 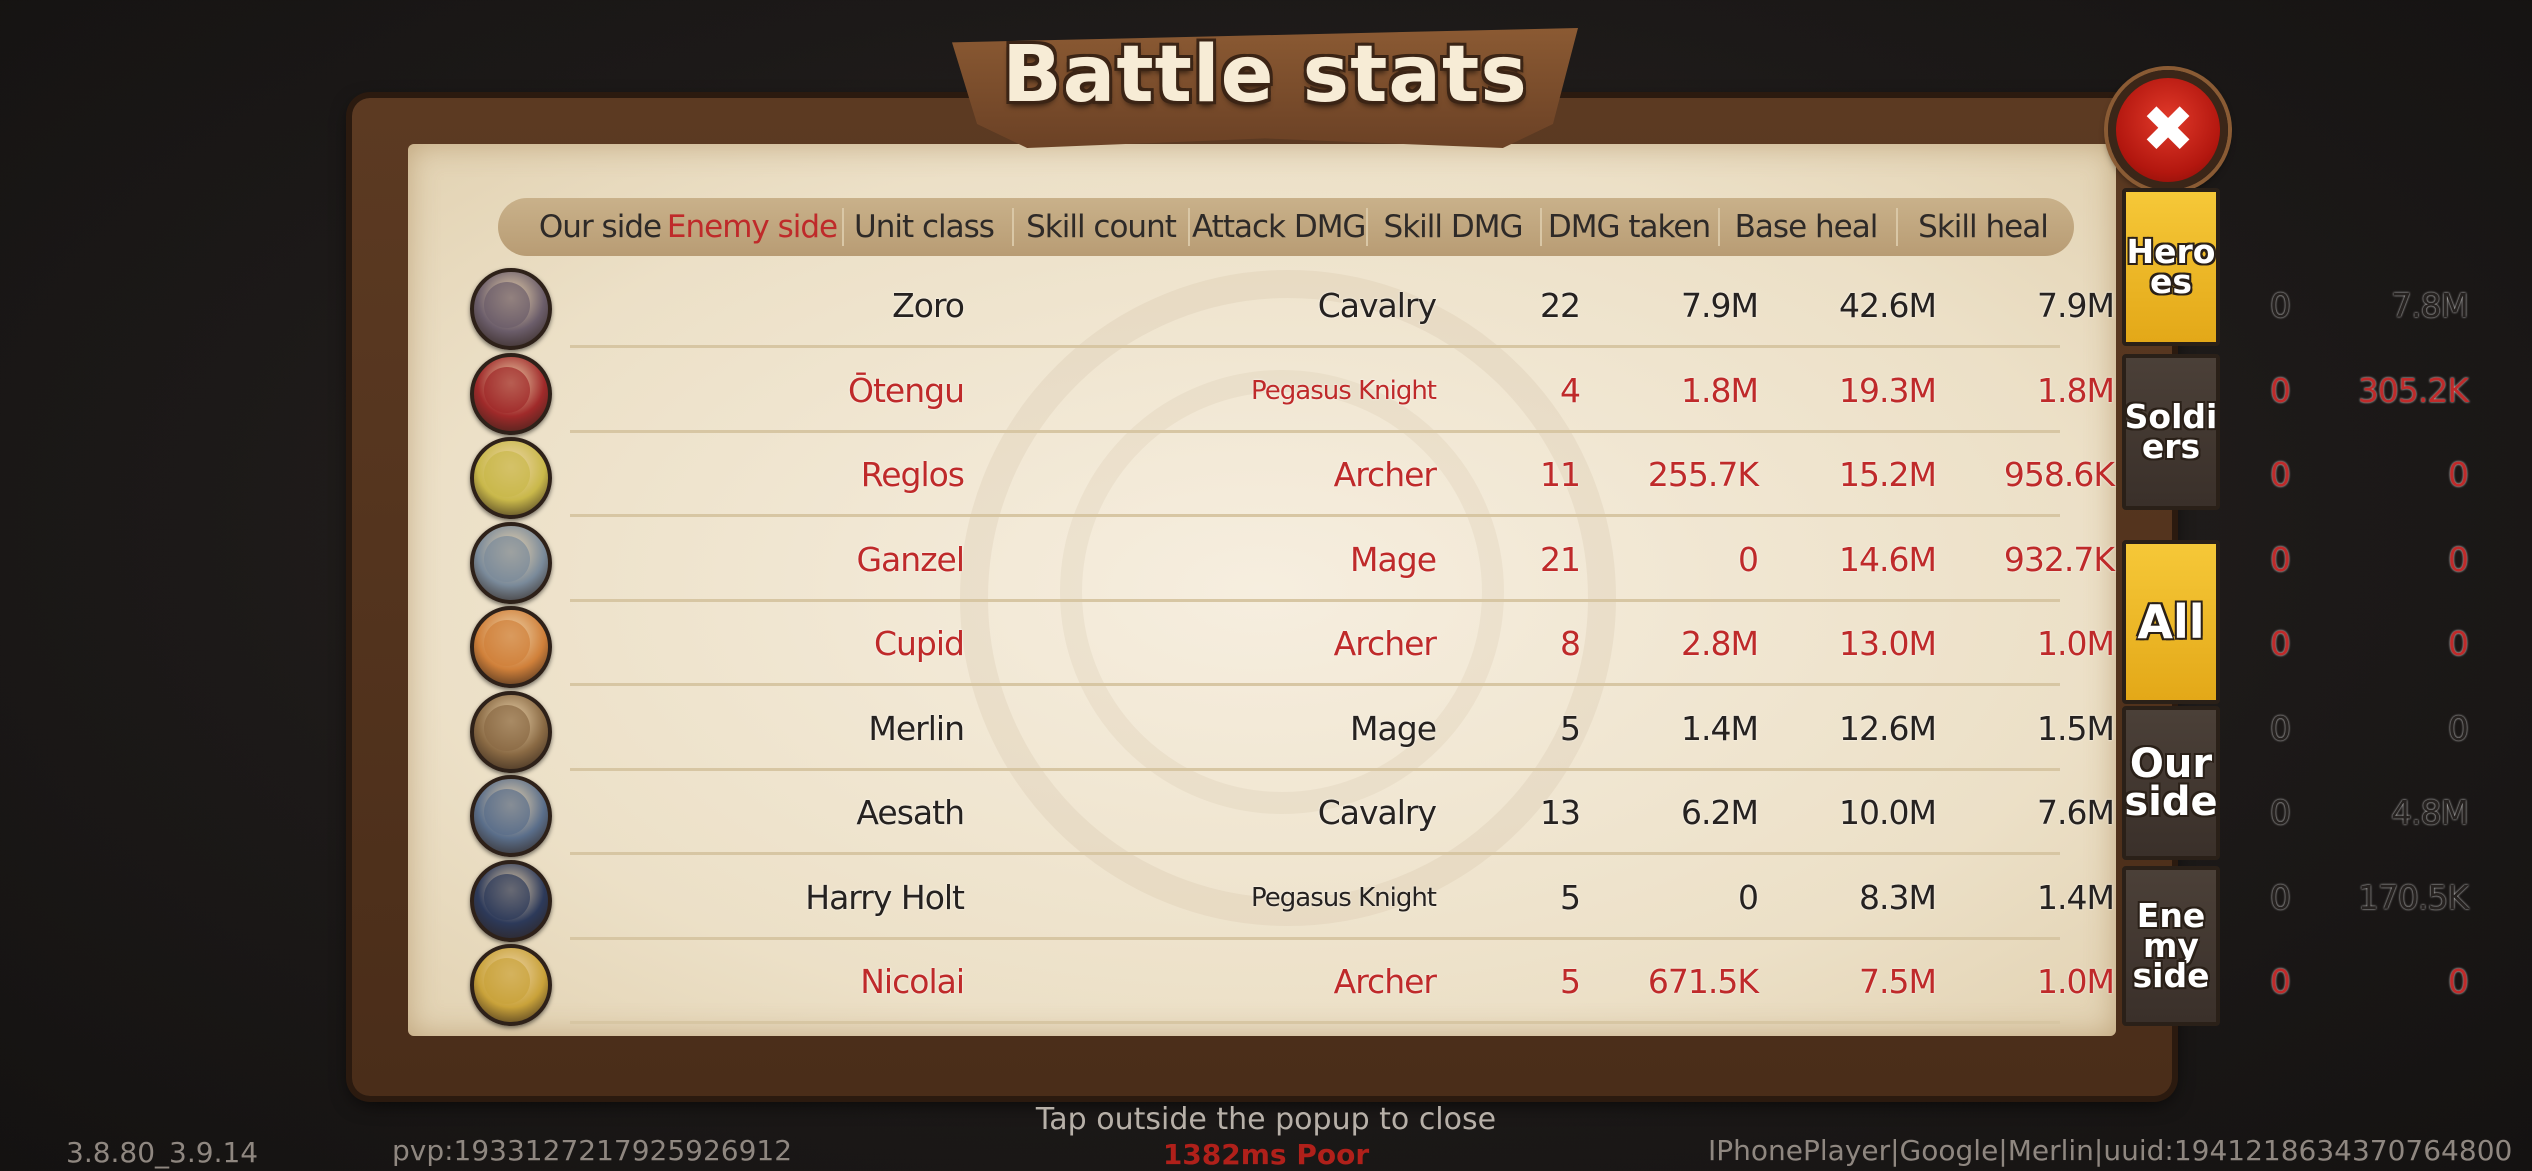 I want to click on cell-attack-dmg: 0, so click(x=1748, y=559).